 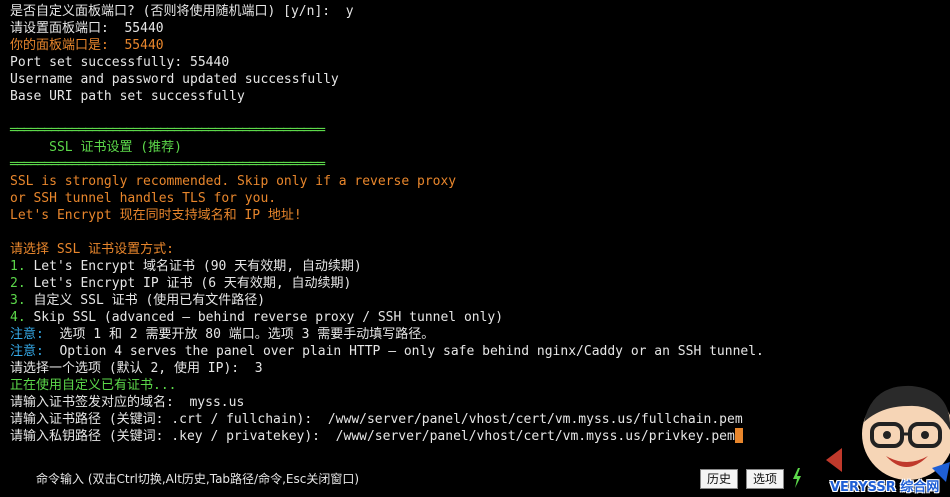 What do you see at coordinates (87, 45) in the screenshot?
I see `terminal-text: 你的面板端口是: 55440` at bounding box center [87, 45].